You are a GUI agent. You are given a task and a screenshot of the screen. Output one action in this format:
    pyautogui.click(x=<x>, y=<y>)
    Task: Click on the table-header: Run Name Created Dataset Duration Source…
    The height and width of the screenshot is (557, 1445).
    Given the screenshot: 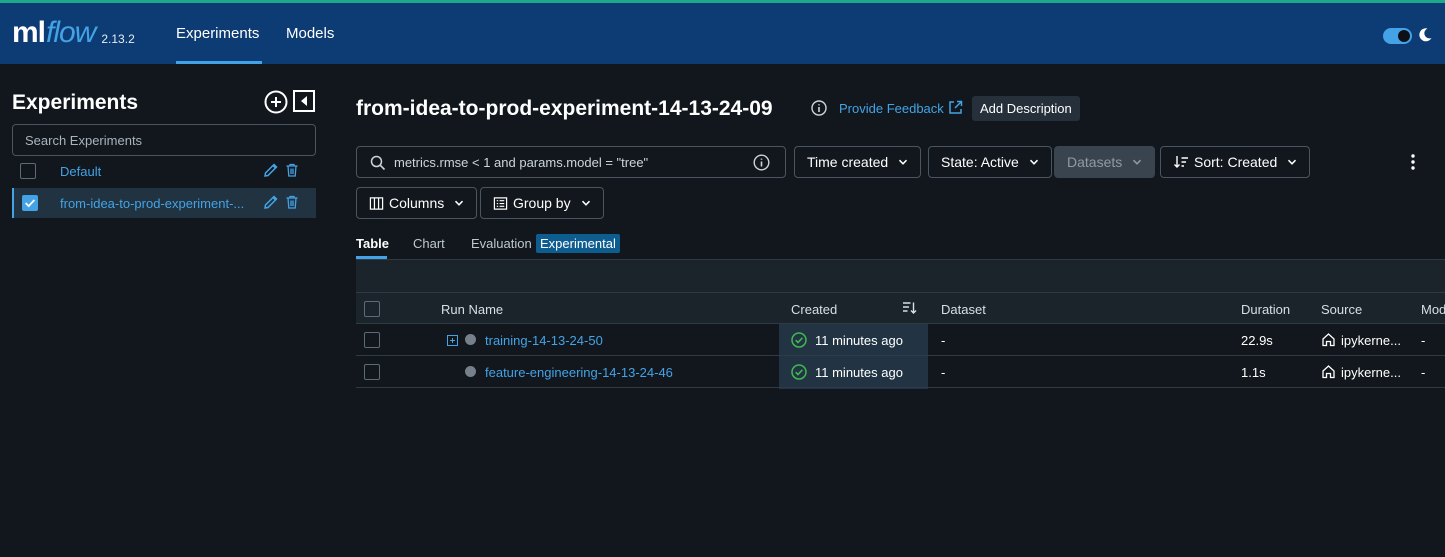 What is the action you would take?
    pyautogui.click(x=900, y=308)
    